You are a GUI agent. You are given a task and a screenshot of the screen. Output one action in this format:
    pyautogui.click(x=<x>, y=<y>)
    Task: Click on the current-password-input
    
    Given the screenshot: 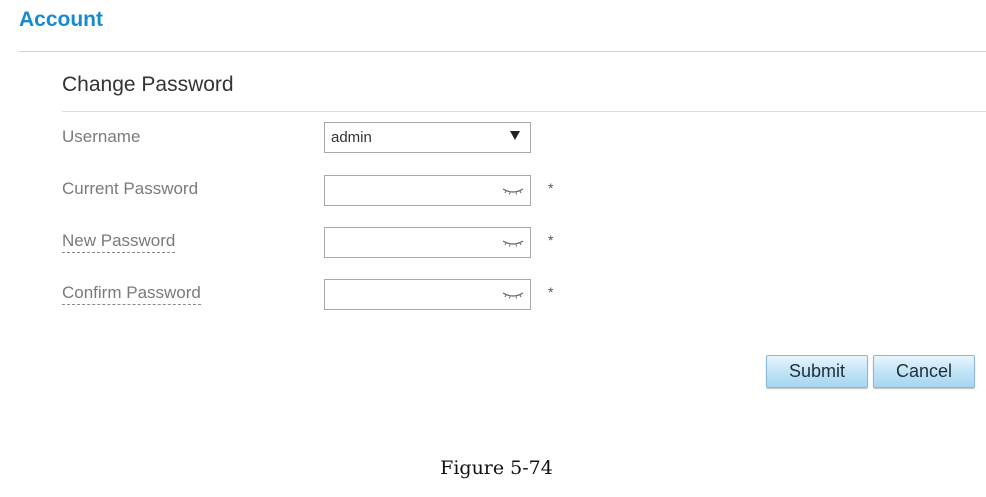 What is the action you would take?
    pyautogui.click(x=416, y=190)
    